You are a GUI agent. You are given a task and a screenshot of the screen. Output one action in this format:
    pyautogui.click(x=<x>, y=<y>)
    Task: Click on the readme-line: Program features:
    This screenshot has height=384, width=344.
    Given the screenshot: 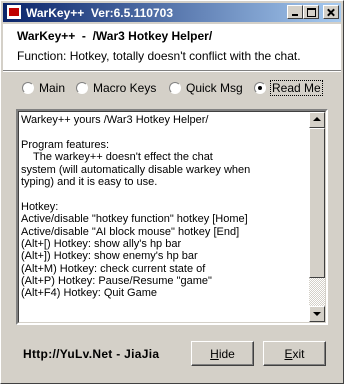 What is the action you would take?
    pyautogui.click(x=65, y=144)
    